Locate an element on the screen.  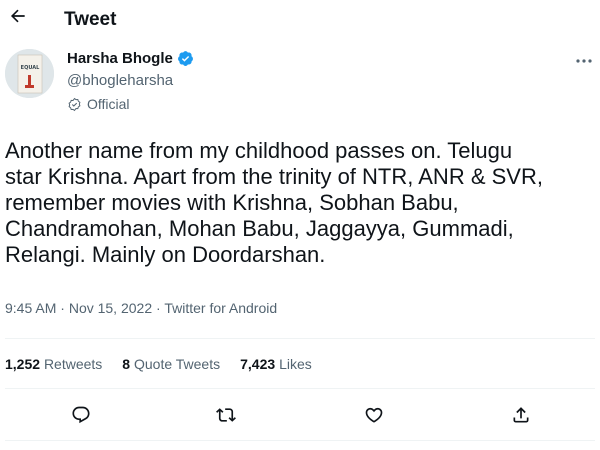
retweets-stat: 1,252 Retweets is located at coordinates (53, 364).